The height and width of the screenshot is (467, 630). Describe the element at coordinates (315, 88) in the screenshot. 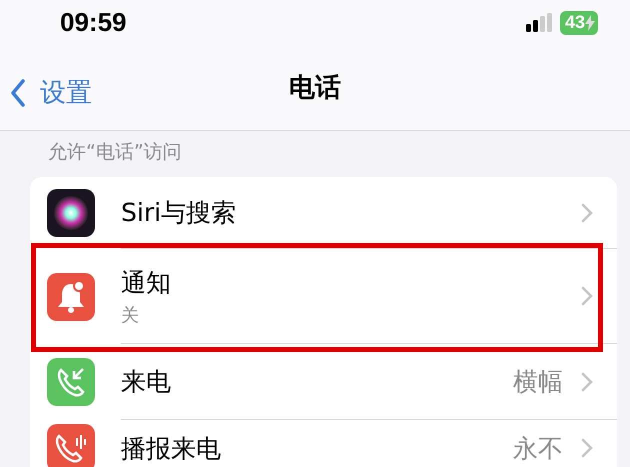

I see `nav-title: 电话` at that location.